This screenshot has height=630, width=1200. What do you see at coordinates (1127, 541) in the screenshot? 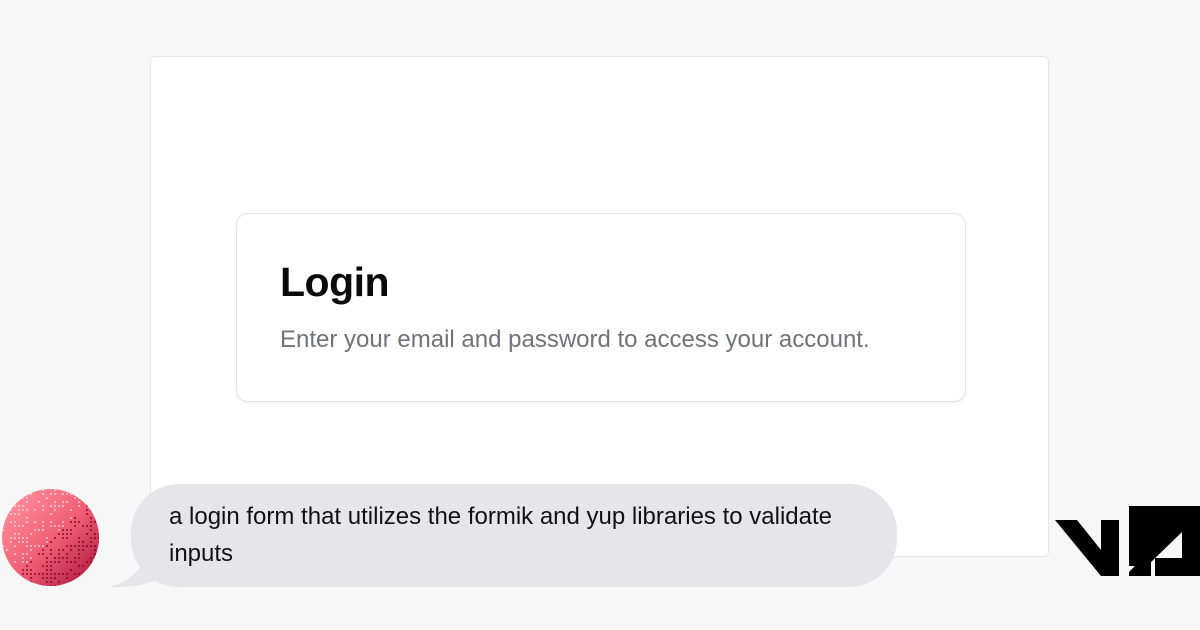
I see `v0-logo` at bounding box center [1127, 541].